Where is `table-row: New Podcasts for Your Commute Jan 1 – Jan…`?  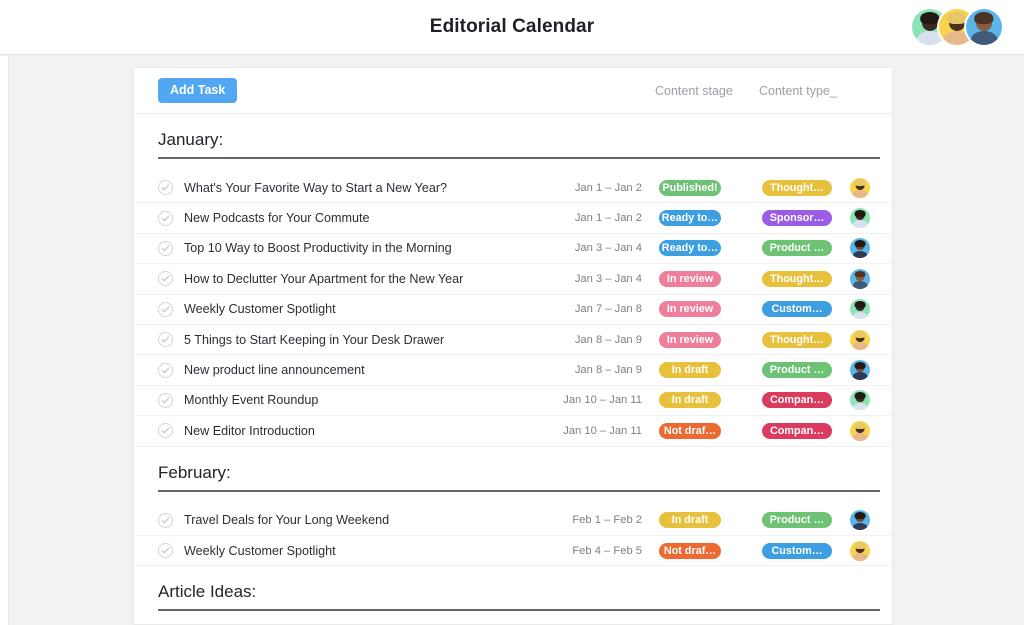
table-row: New Podcasts for Your Commute Jan 1 – Jan… is located at coordinates (513, 218).